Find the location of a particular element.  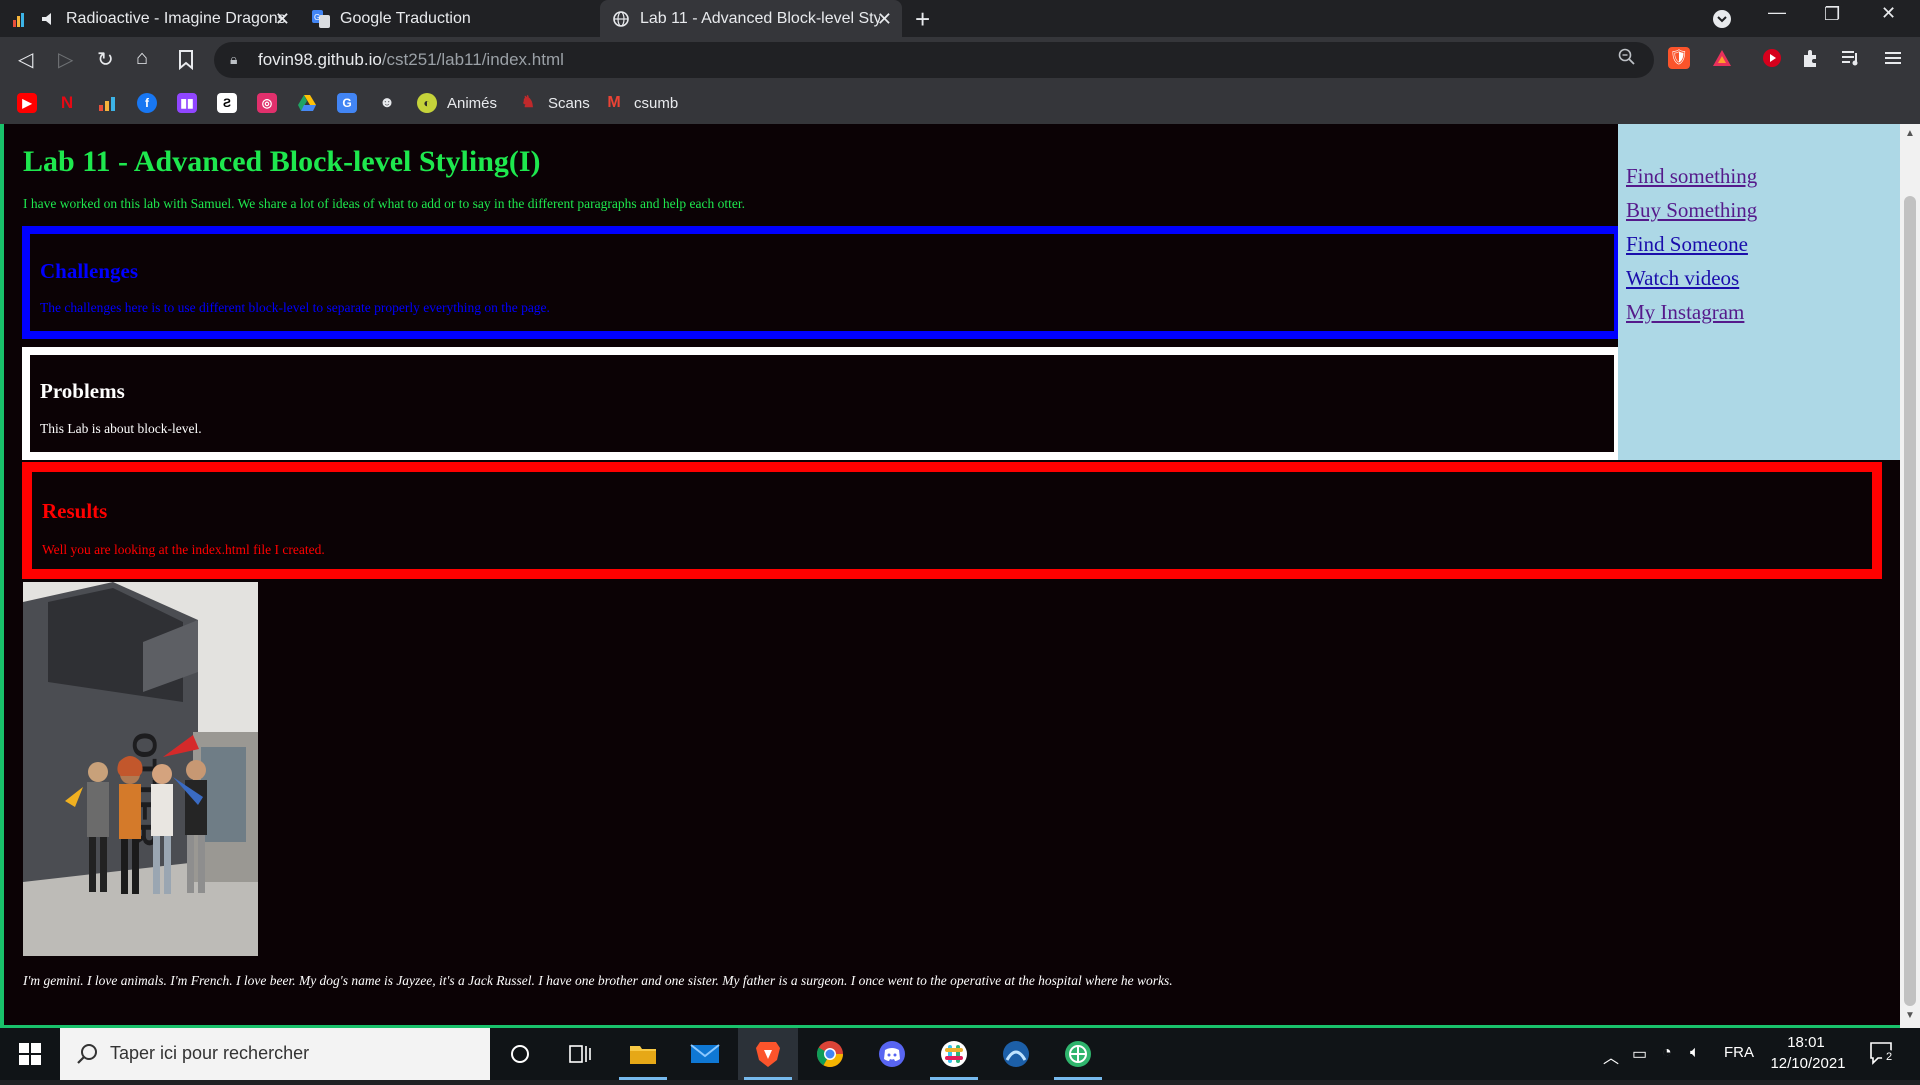

bookmark-instagram: ◎ is located at coordinates (267, 103).